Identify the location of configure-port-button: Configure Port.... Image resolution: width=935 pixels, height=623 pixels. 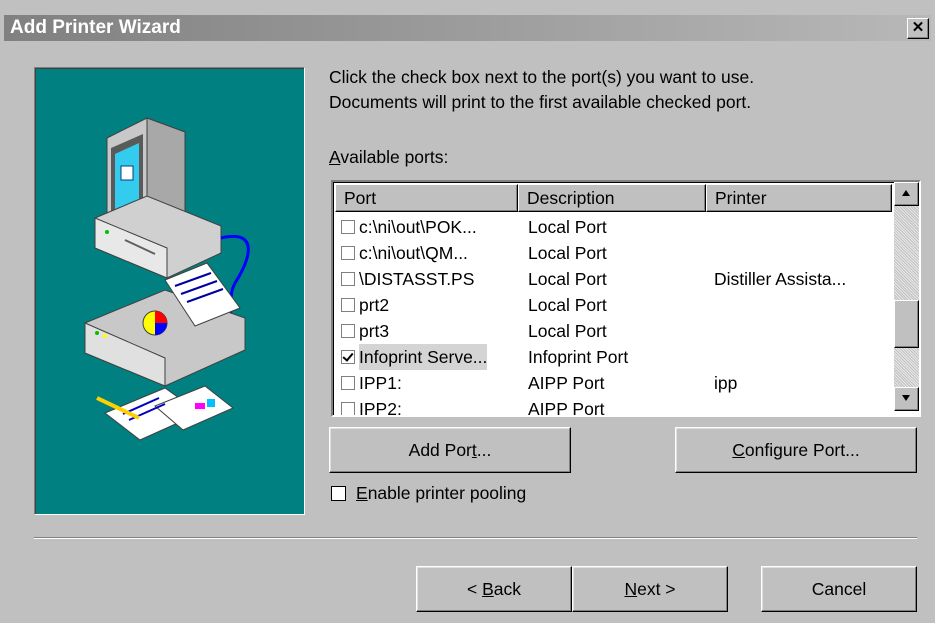
(796, 450).